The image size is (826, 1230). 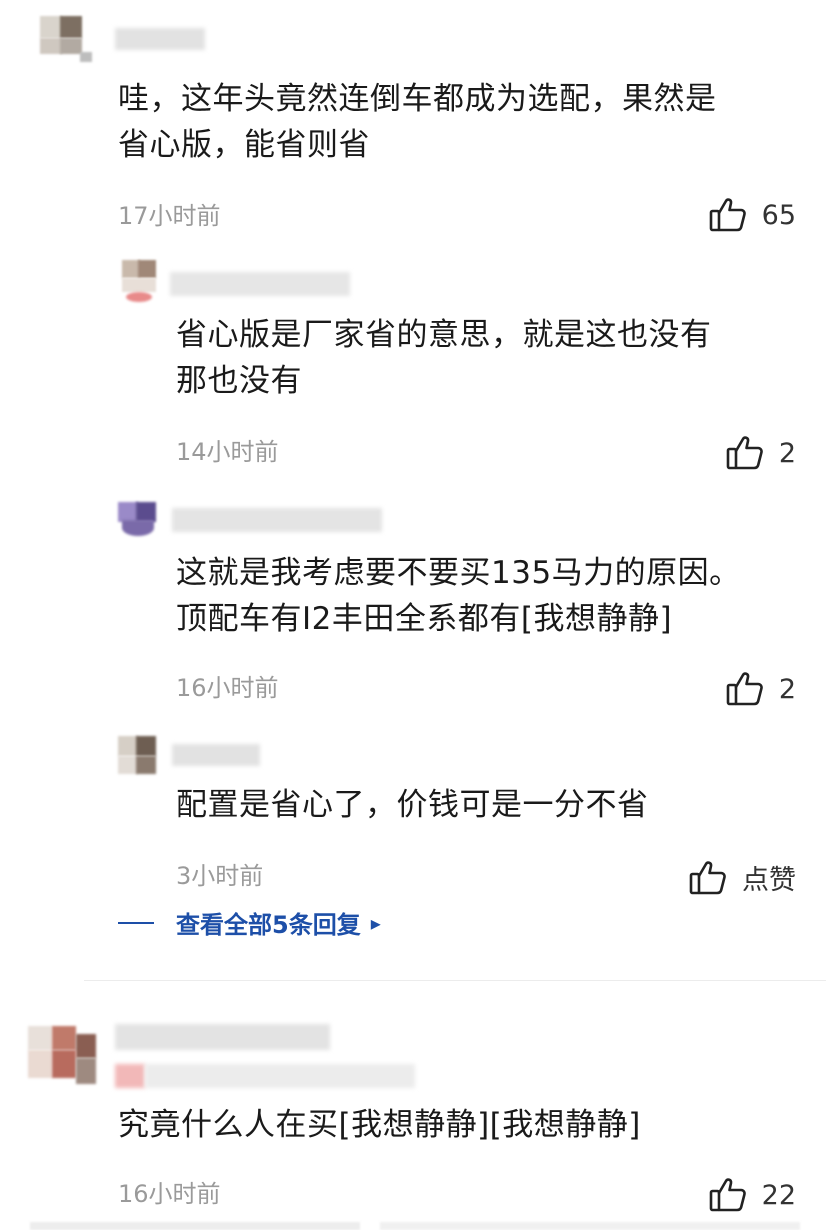 What do you see at coordinates (136, 922) in the screenshot?
I see `divider-dash` at bounding box center [136, 922].